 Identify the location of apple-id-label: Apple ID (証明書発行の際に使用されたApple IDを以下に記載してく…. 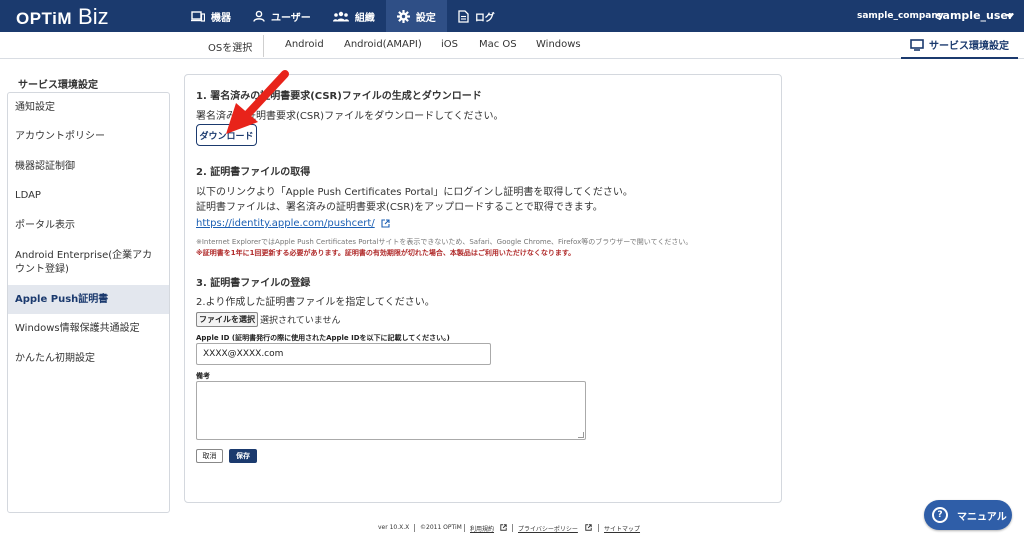
(323, 338).